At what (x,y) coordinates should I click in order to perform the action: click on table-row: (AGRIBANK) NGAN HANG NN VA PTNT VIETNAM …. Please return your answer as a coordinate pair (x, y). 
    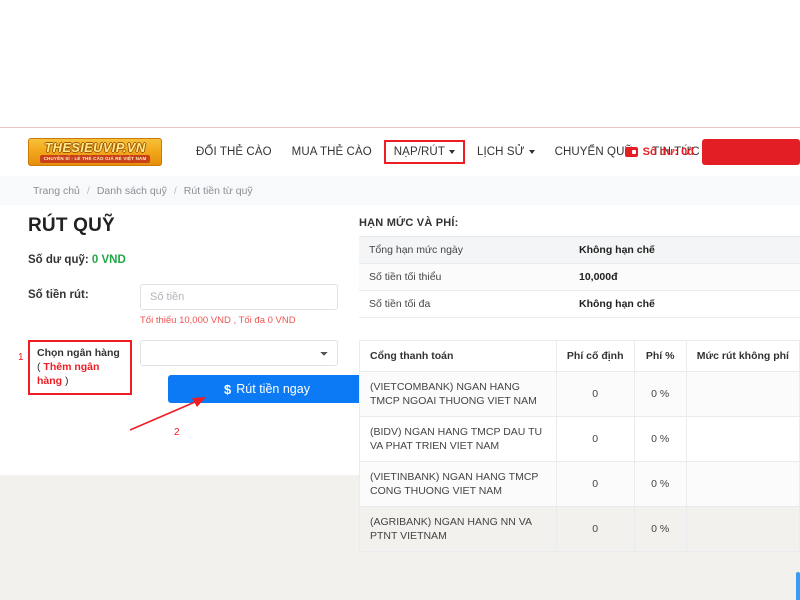
    Looking at the image, I should click on (579, 529).